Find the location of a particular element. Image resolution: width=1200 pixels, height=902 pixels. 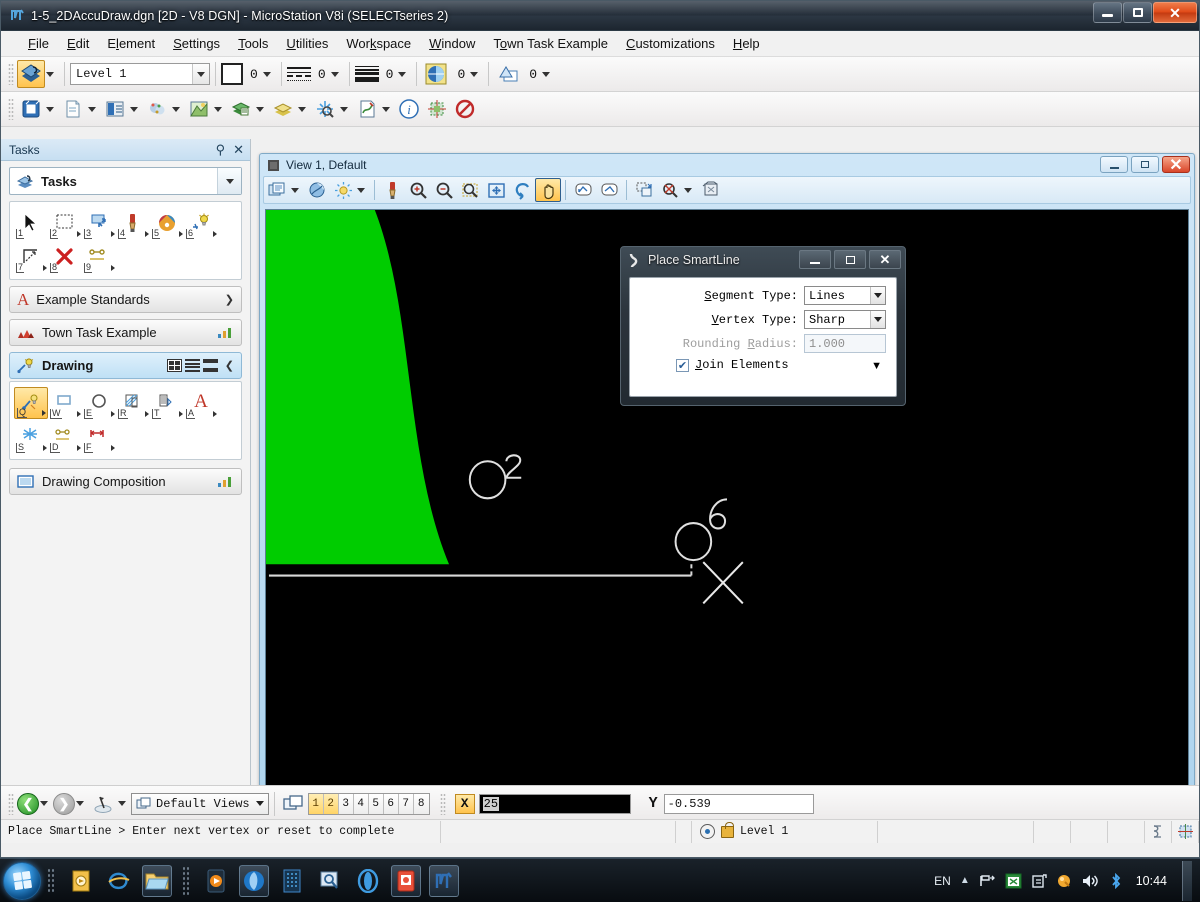

view-close-button: ✕ is located at coordinates (1176, 165).